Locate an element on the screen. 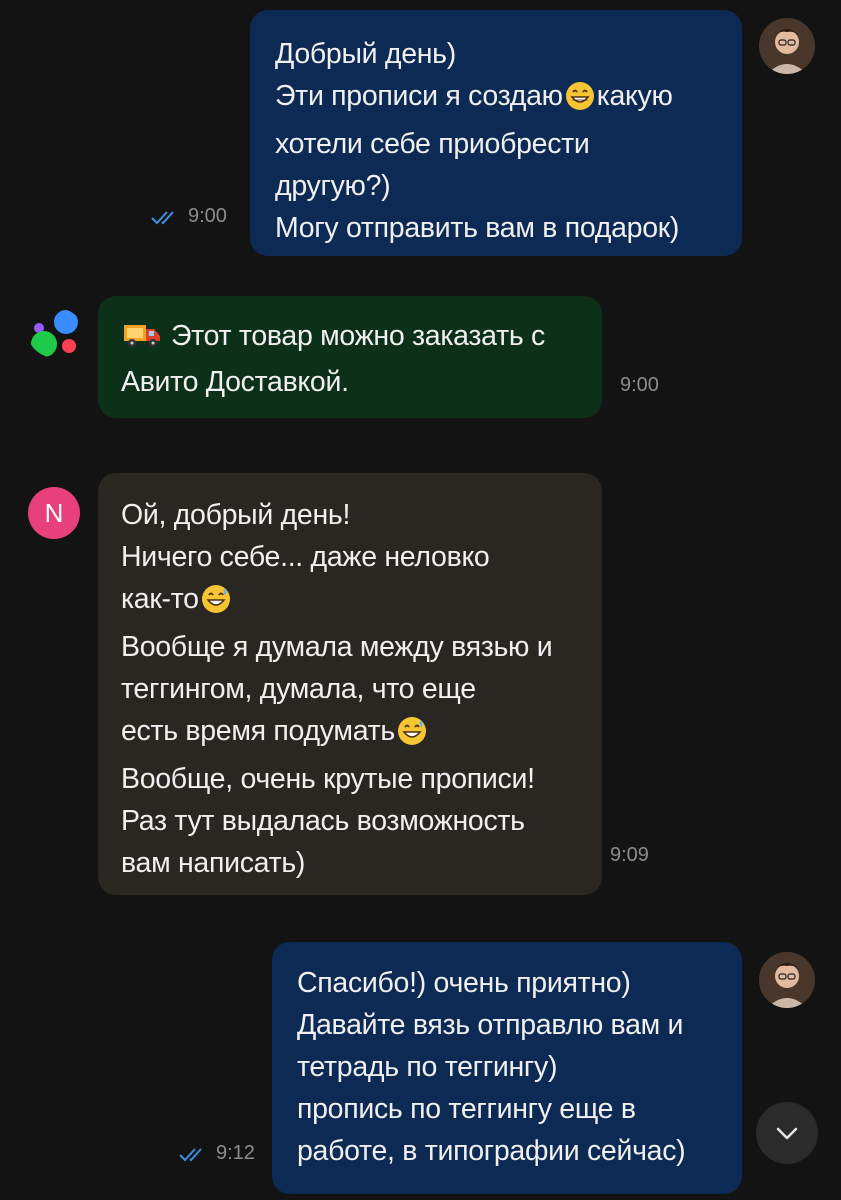 Image resolution: width=841 pixels, height=1200 pixels. avito-logo-icon is located at coordinates (56, 333).